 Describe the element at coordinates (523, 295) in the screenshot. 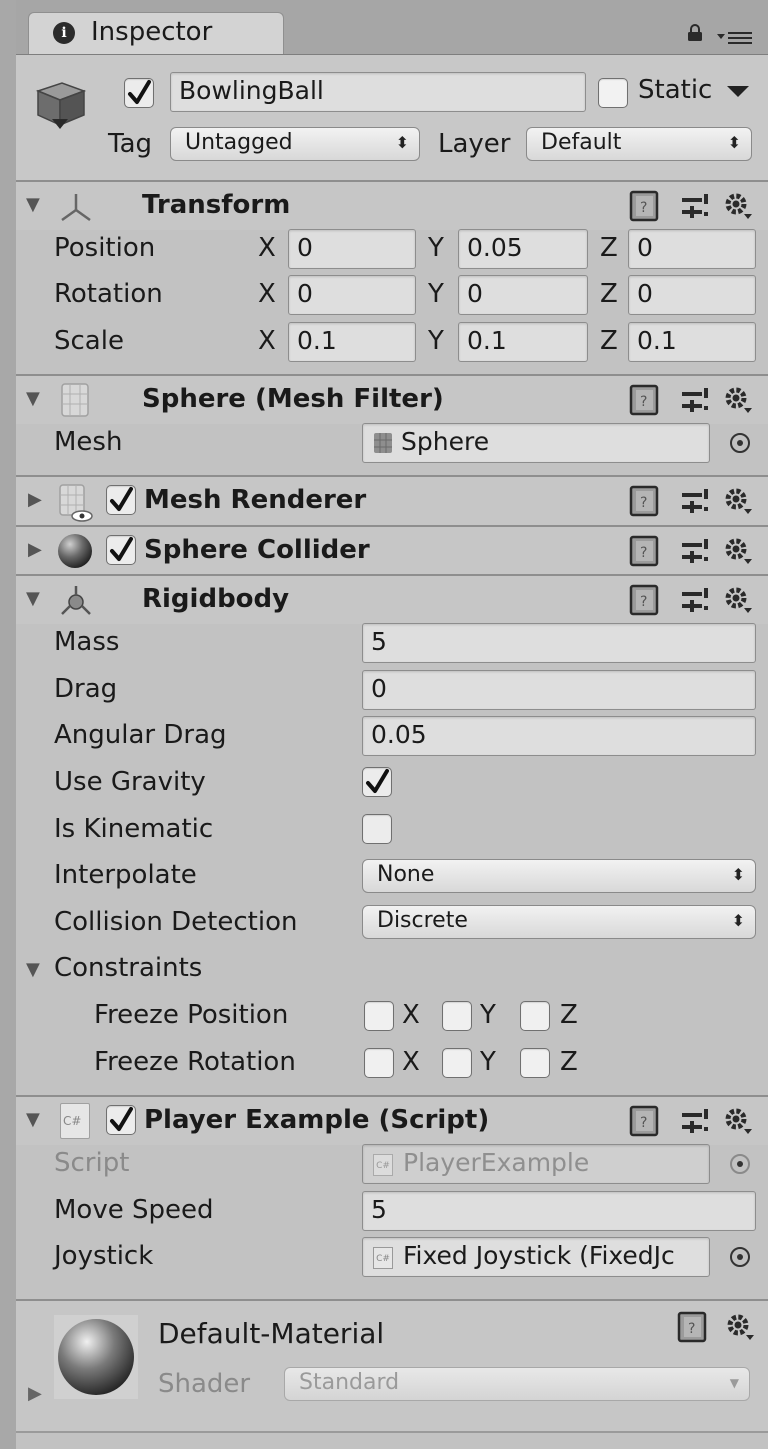

I see `rotation-y-field: 0` at that location.